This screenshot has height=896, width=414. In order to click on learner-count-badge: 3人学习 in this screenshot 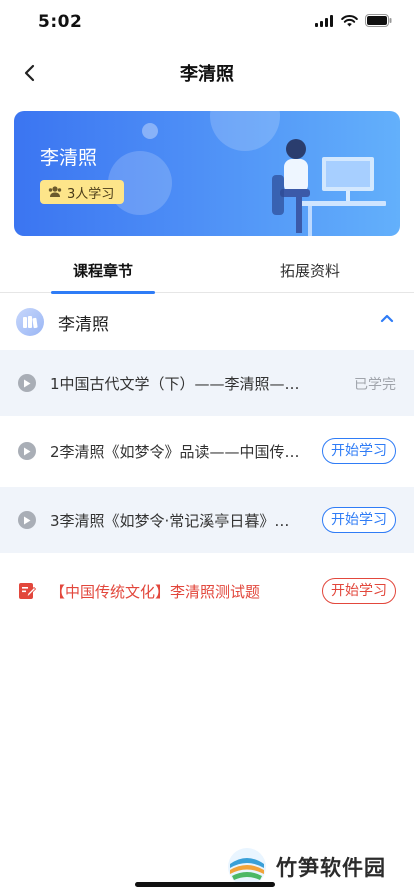, I will do `click(82, 192)`.